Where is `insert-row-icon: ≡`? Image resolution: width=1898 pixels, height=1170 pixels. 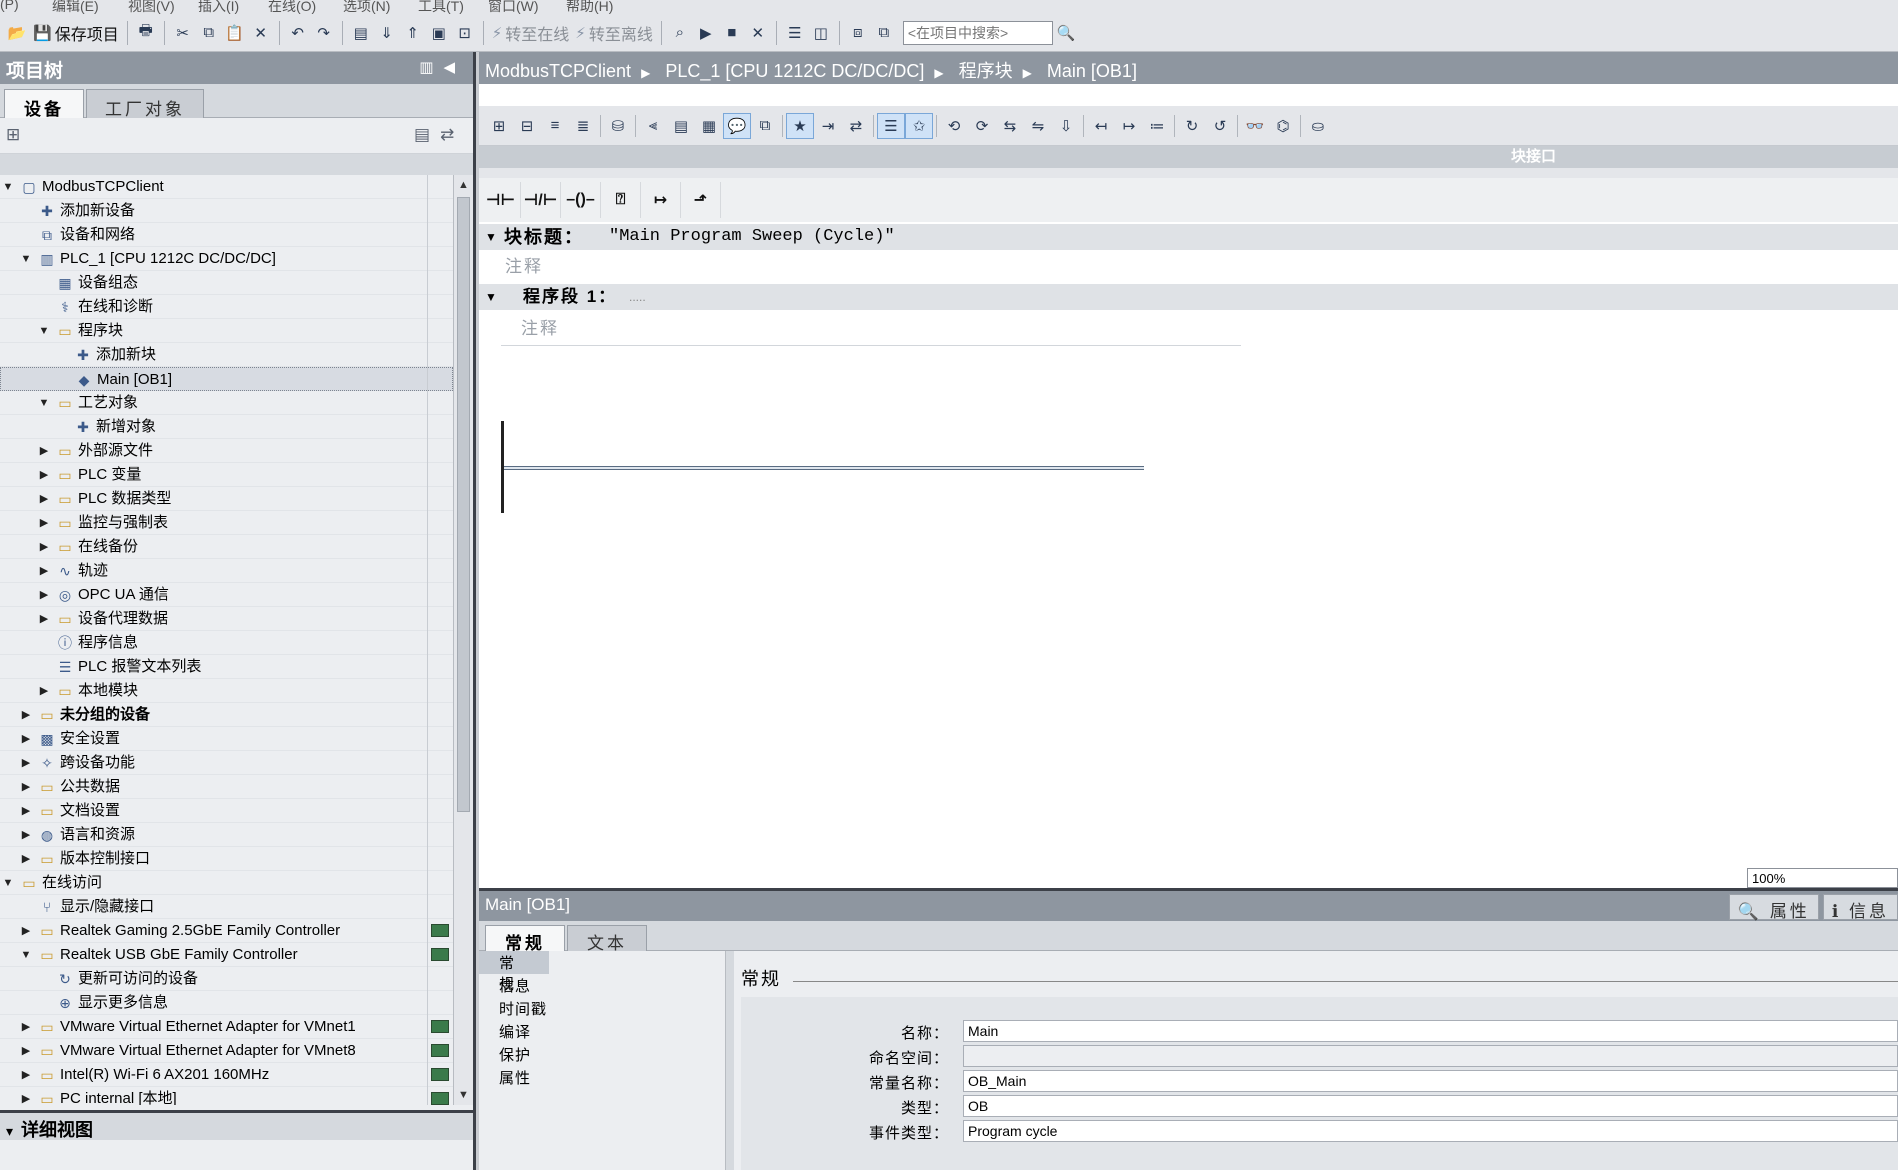 insert-row-icon: ≡ is located at coordinates (555, 126).